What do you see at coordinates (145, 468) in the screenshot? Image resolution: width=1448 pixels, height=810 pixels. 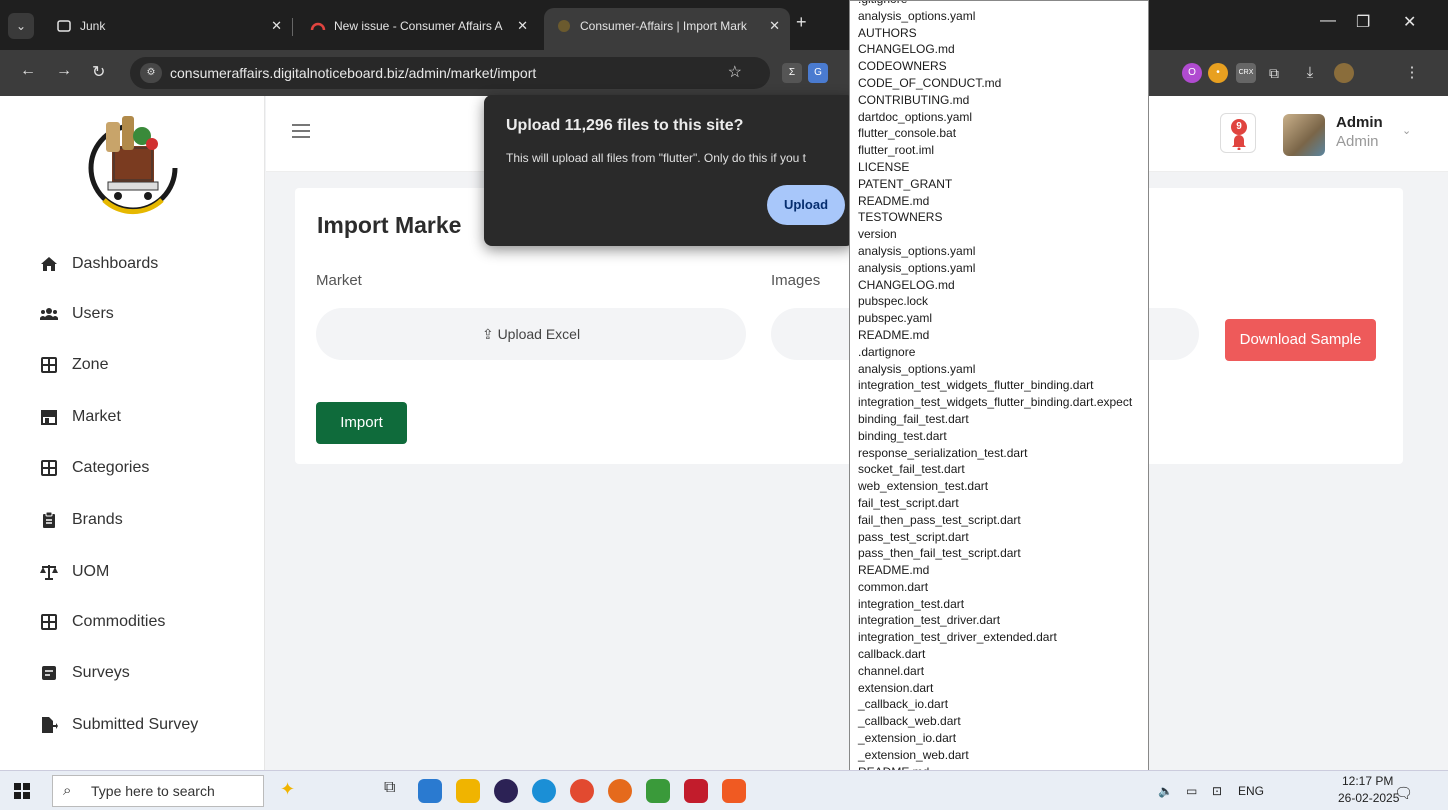 I see `sidebar-item-categories: Categories` at bounding box center [145, 468].